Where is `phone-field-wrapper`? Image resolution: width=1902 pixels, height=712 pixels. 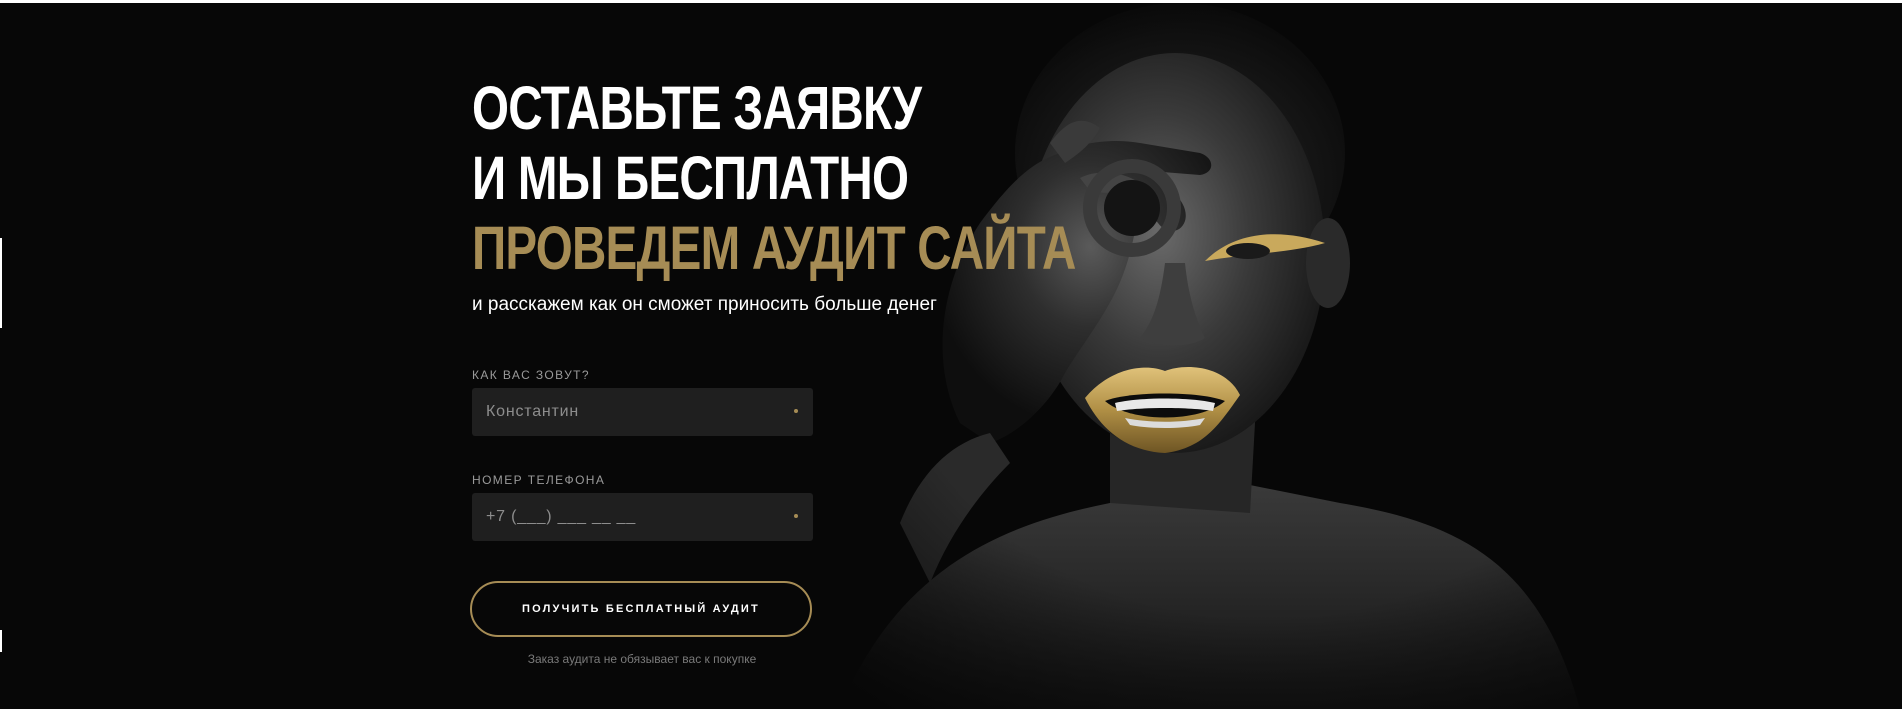
phone-field-wrapper is located at coordinates (642, 517).